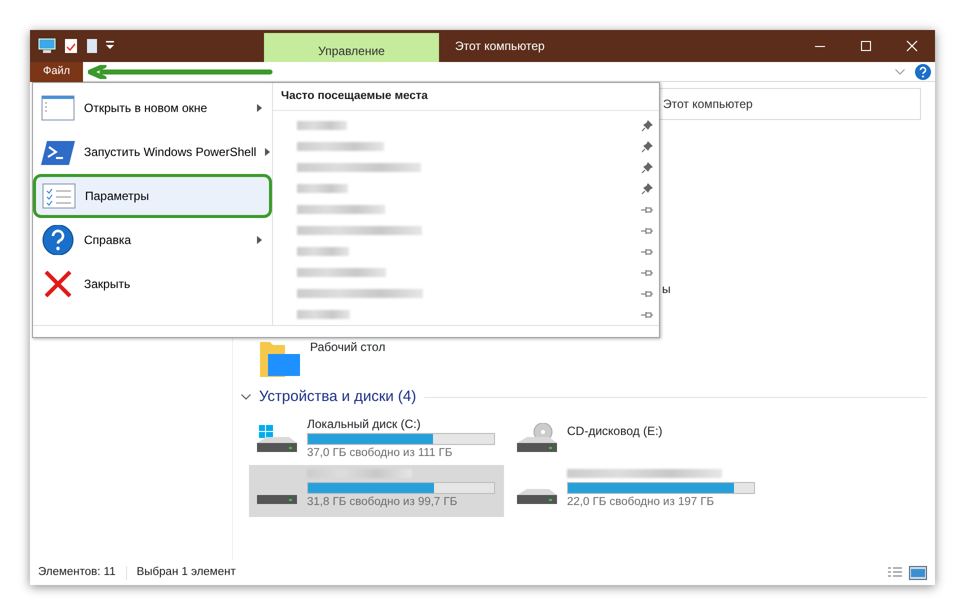 This screenshot has height=616, width=965. What do you see at coordinates (110, 46) in the screenshot?
I see `dropdown-icon` at bounding box center [110, 46].